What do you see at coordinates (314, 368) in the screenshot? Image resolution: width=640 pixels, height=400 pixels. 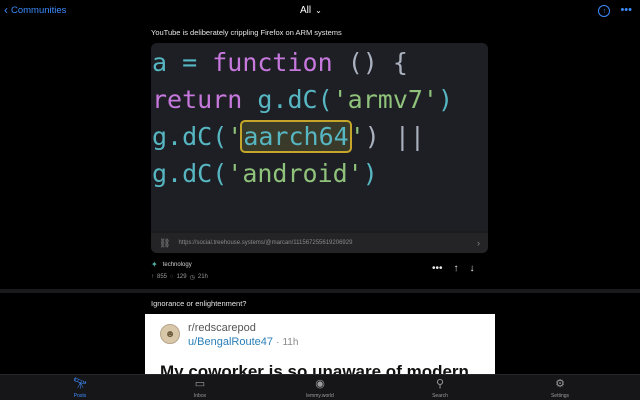 I see `screenshot-headline: My coworker is so unaware of modern` at bounding box center [314, 368].